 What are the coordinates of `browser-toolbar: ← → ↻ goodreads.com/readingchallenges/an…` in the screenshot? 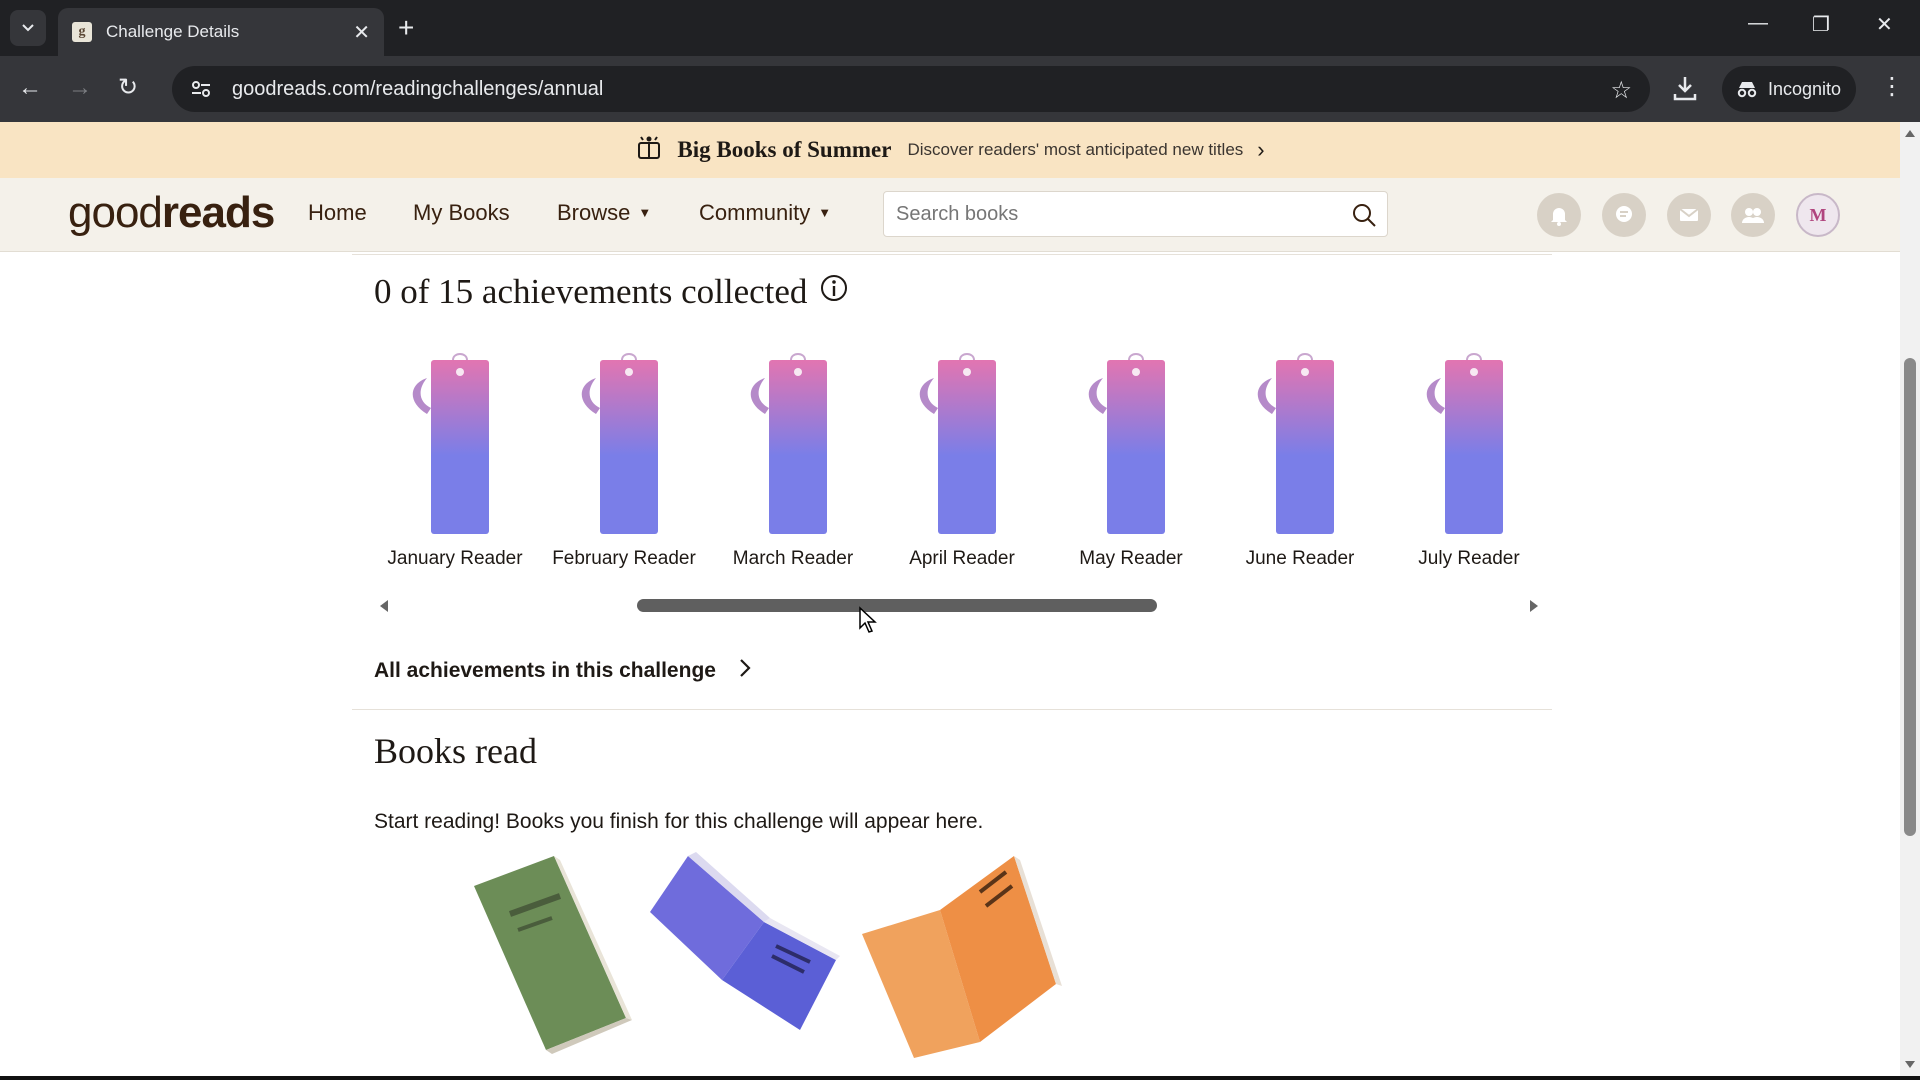 It's located at (960, 89).